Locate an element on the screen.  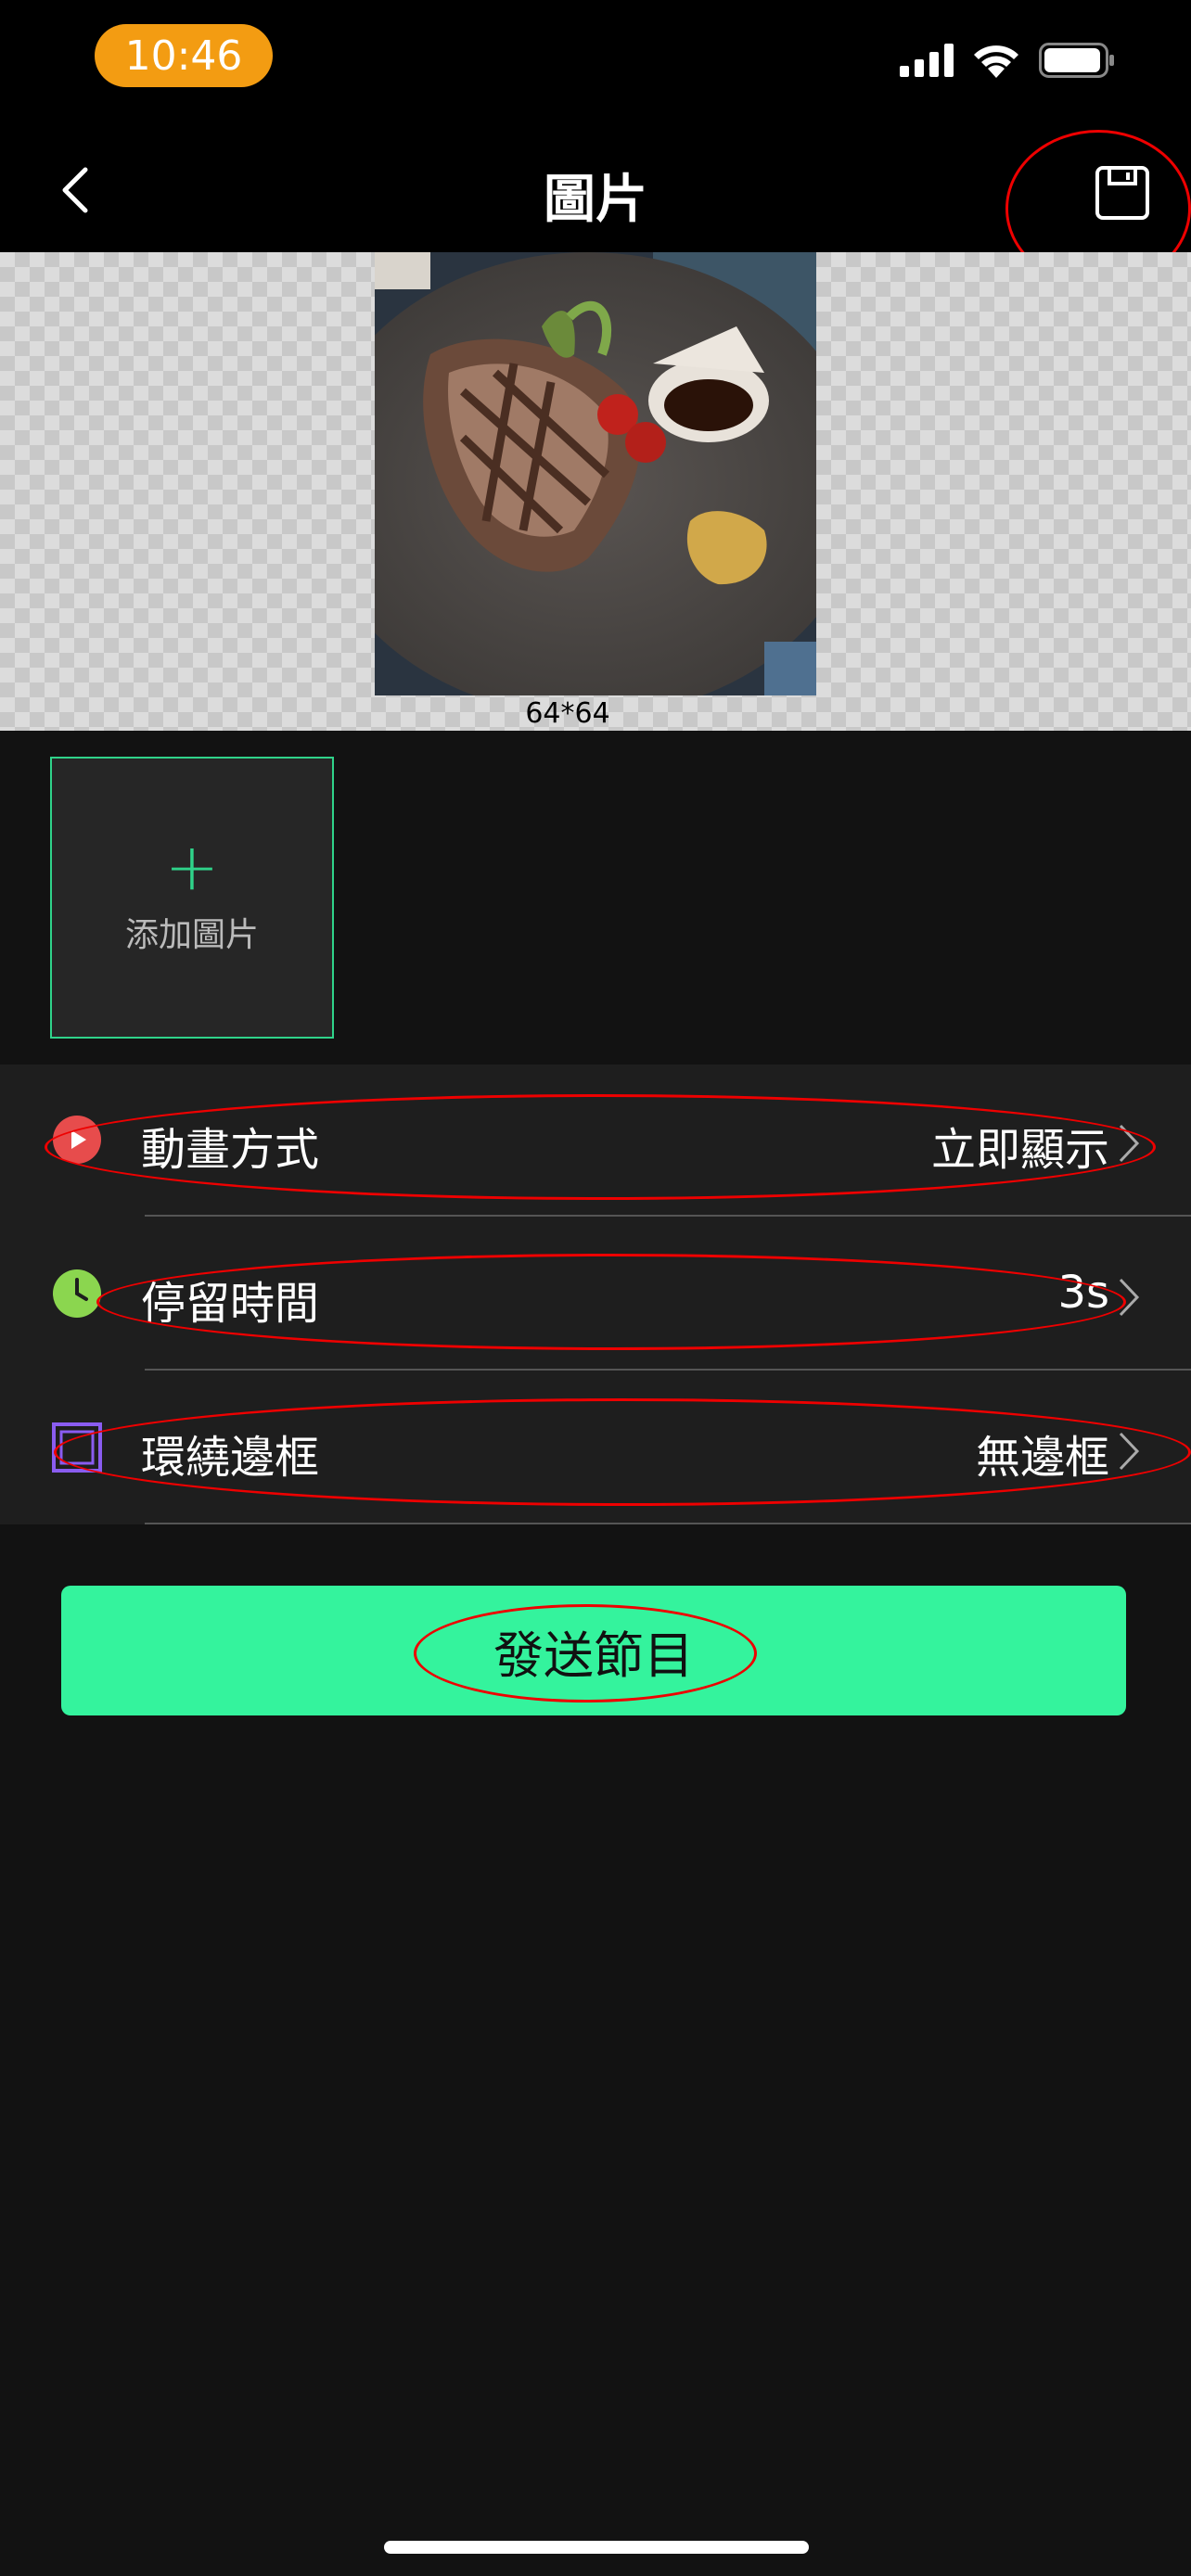
settings-row-border: 環繞邊框 無邊框 is located at coordinates (595, 1448).